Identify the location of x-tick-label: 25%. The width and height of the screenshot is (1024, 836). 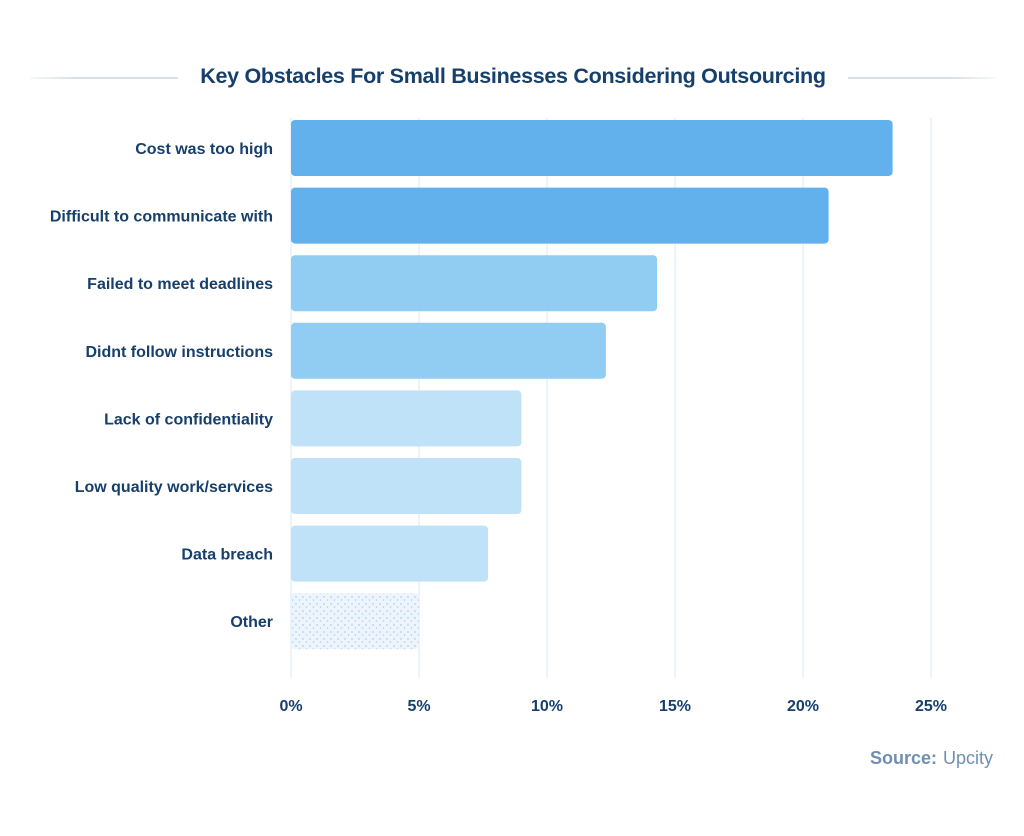
(931, 706).